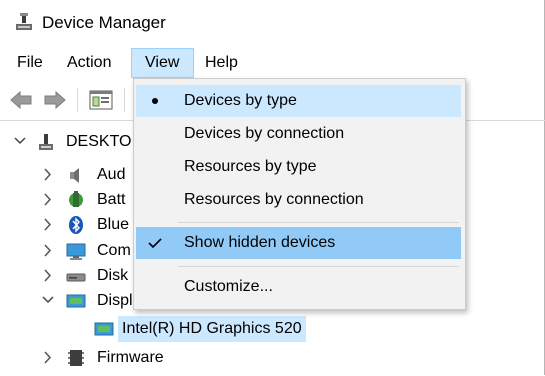 The width and height of the screenshot is (545, 376). Describe the element at coordinates (240, 100) in the screenshot. I see `menu-item-label: Devices by type` at that location.